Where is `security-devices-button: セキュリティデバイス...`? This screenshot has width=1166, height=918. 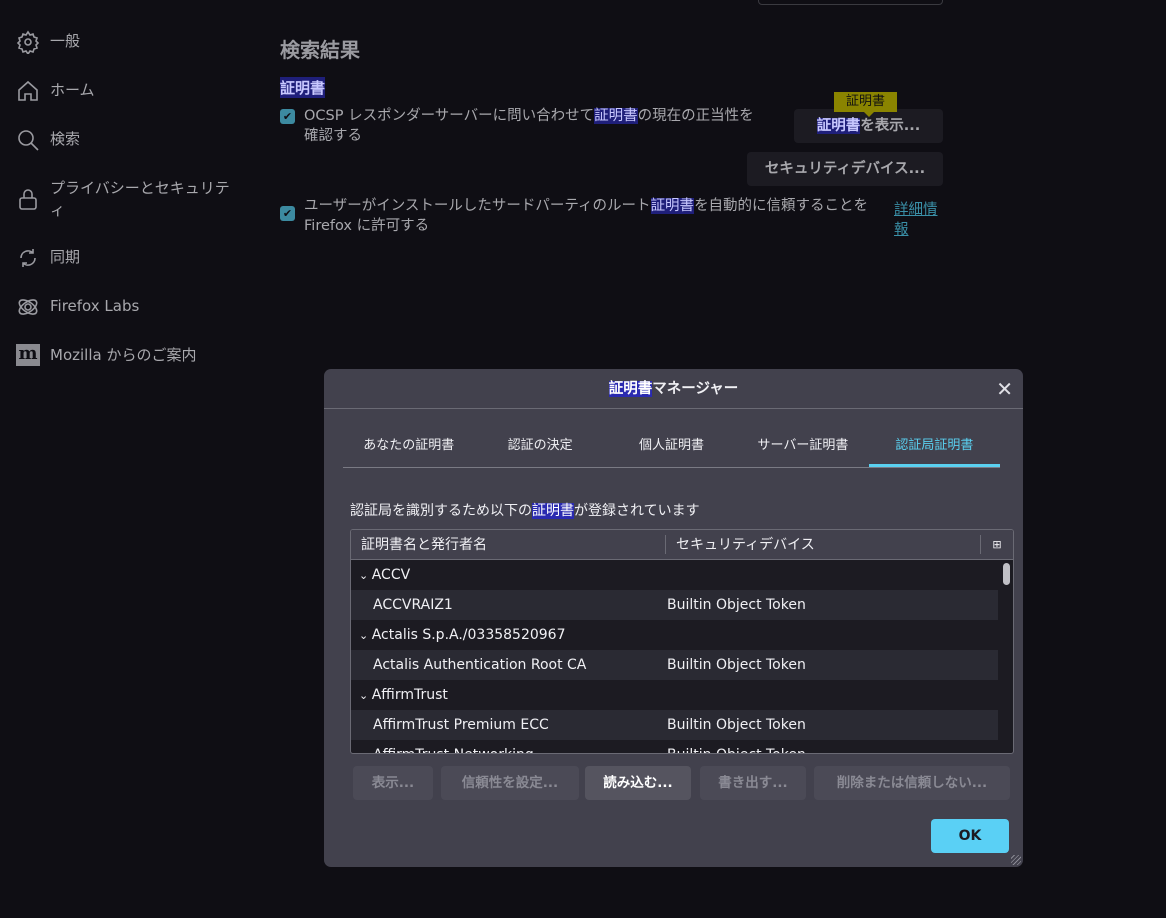 security-devices-button: セキュリティデバイス... is located at coordinates (845, 169).